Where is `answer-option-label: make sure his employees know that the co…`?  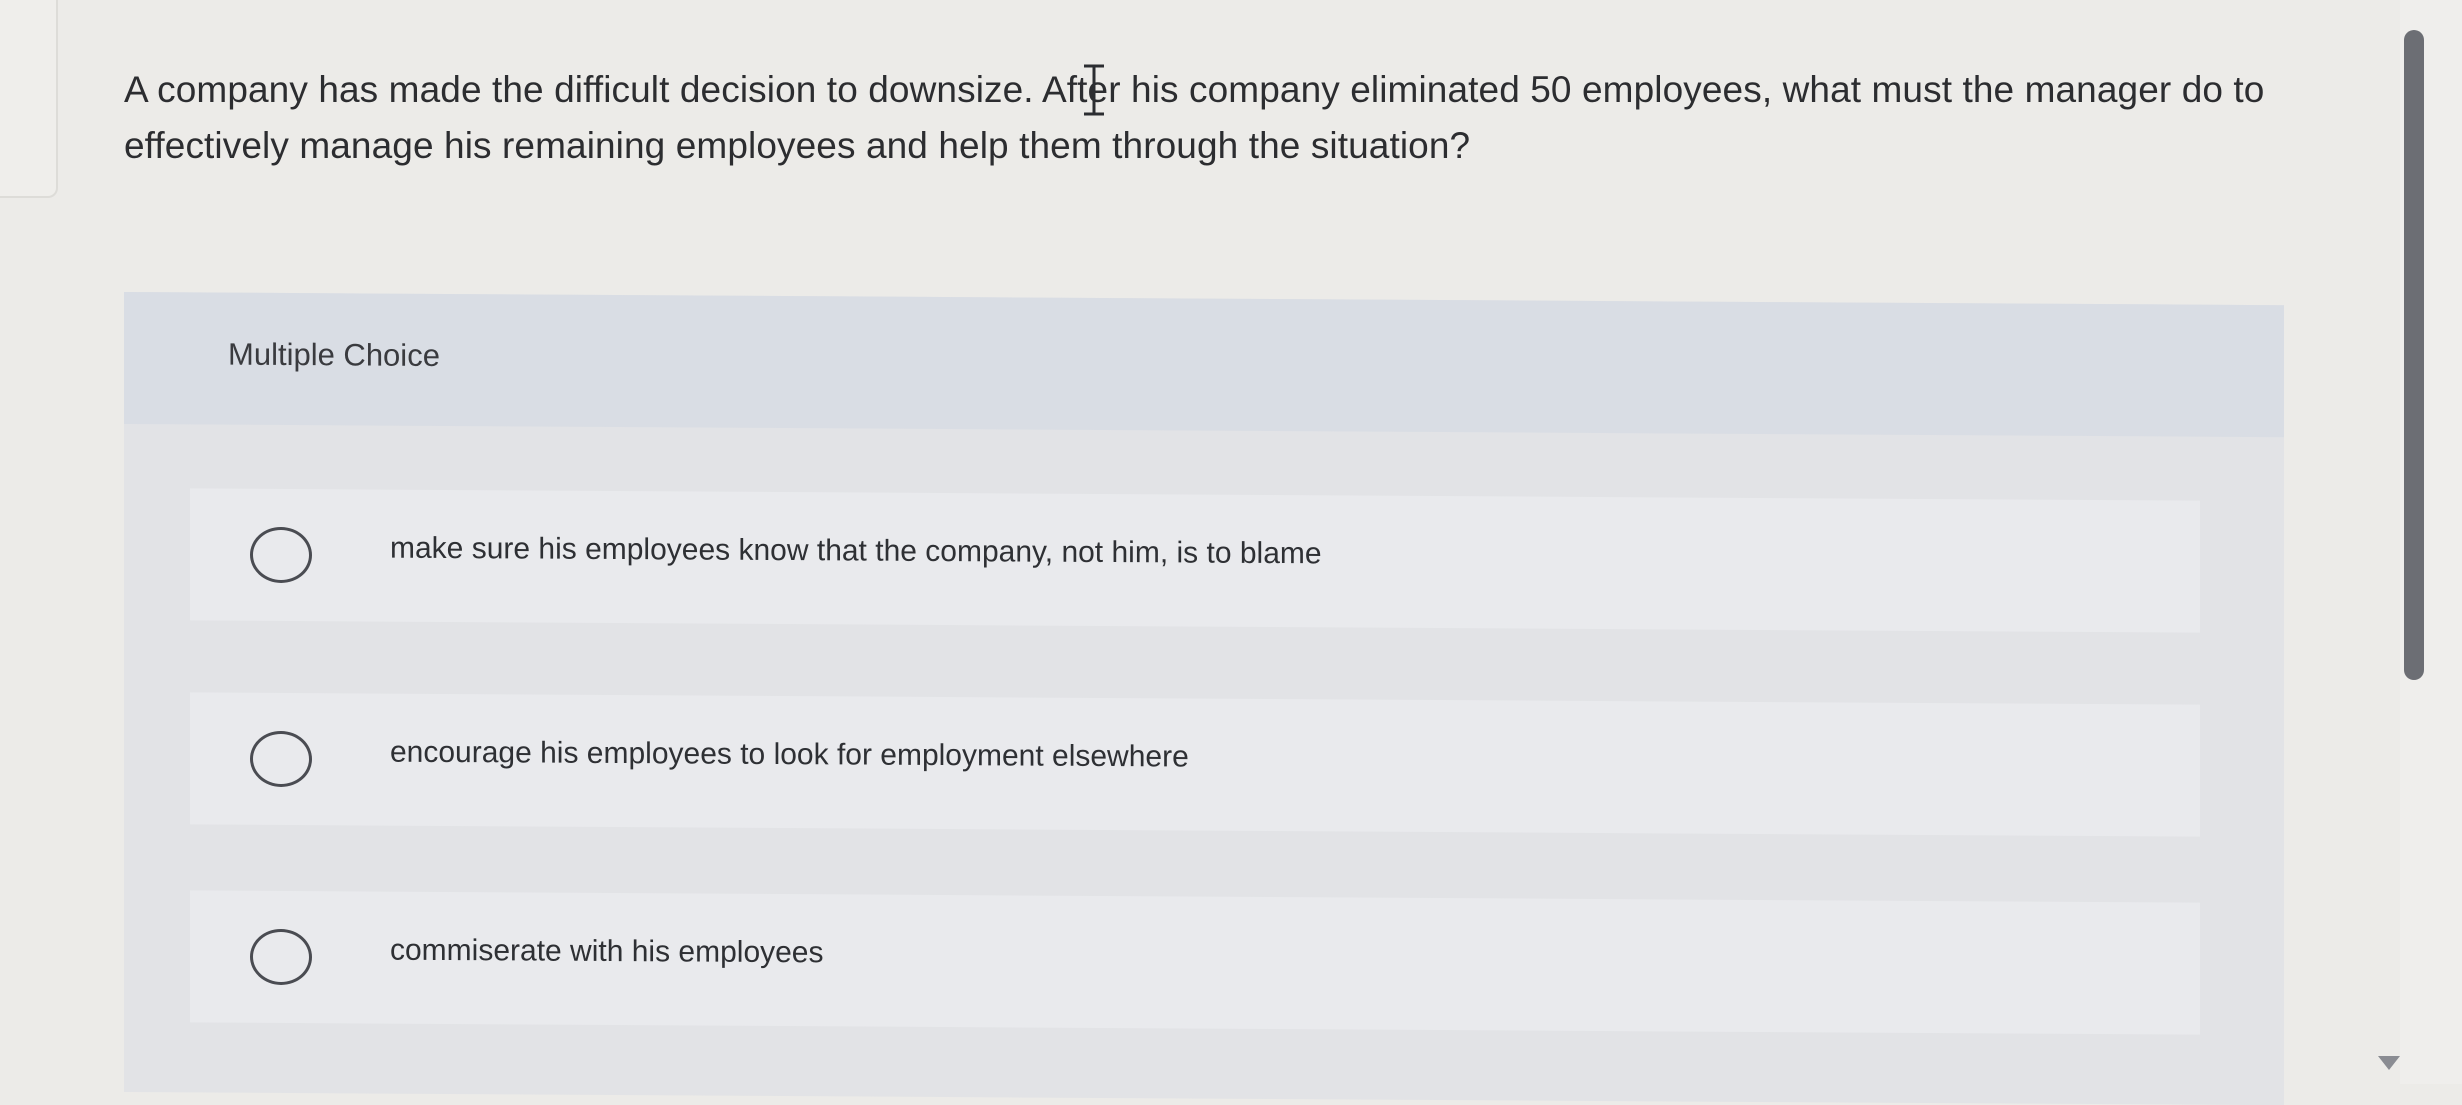 answer-option-label: make sure his employees know that the co… is located at coordinates (856, 551).